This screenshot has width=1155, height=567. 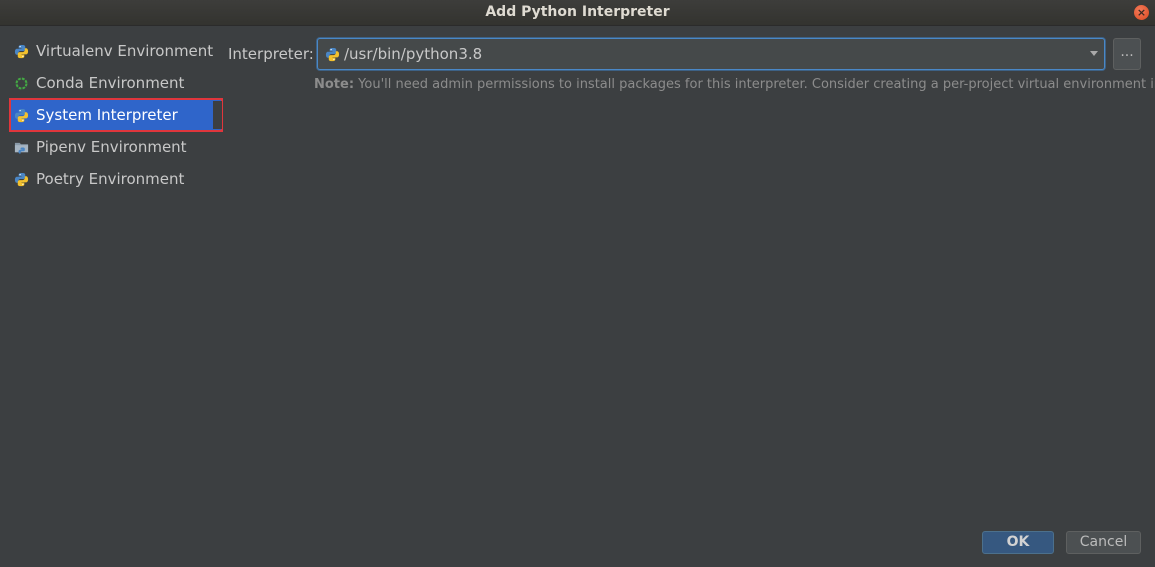 I want to click on window-title: Add Python Interpreter, so click(x=577, y=12).